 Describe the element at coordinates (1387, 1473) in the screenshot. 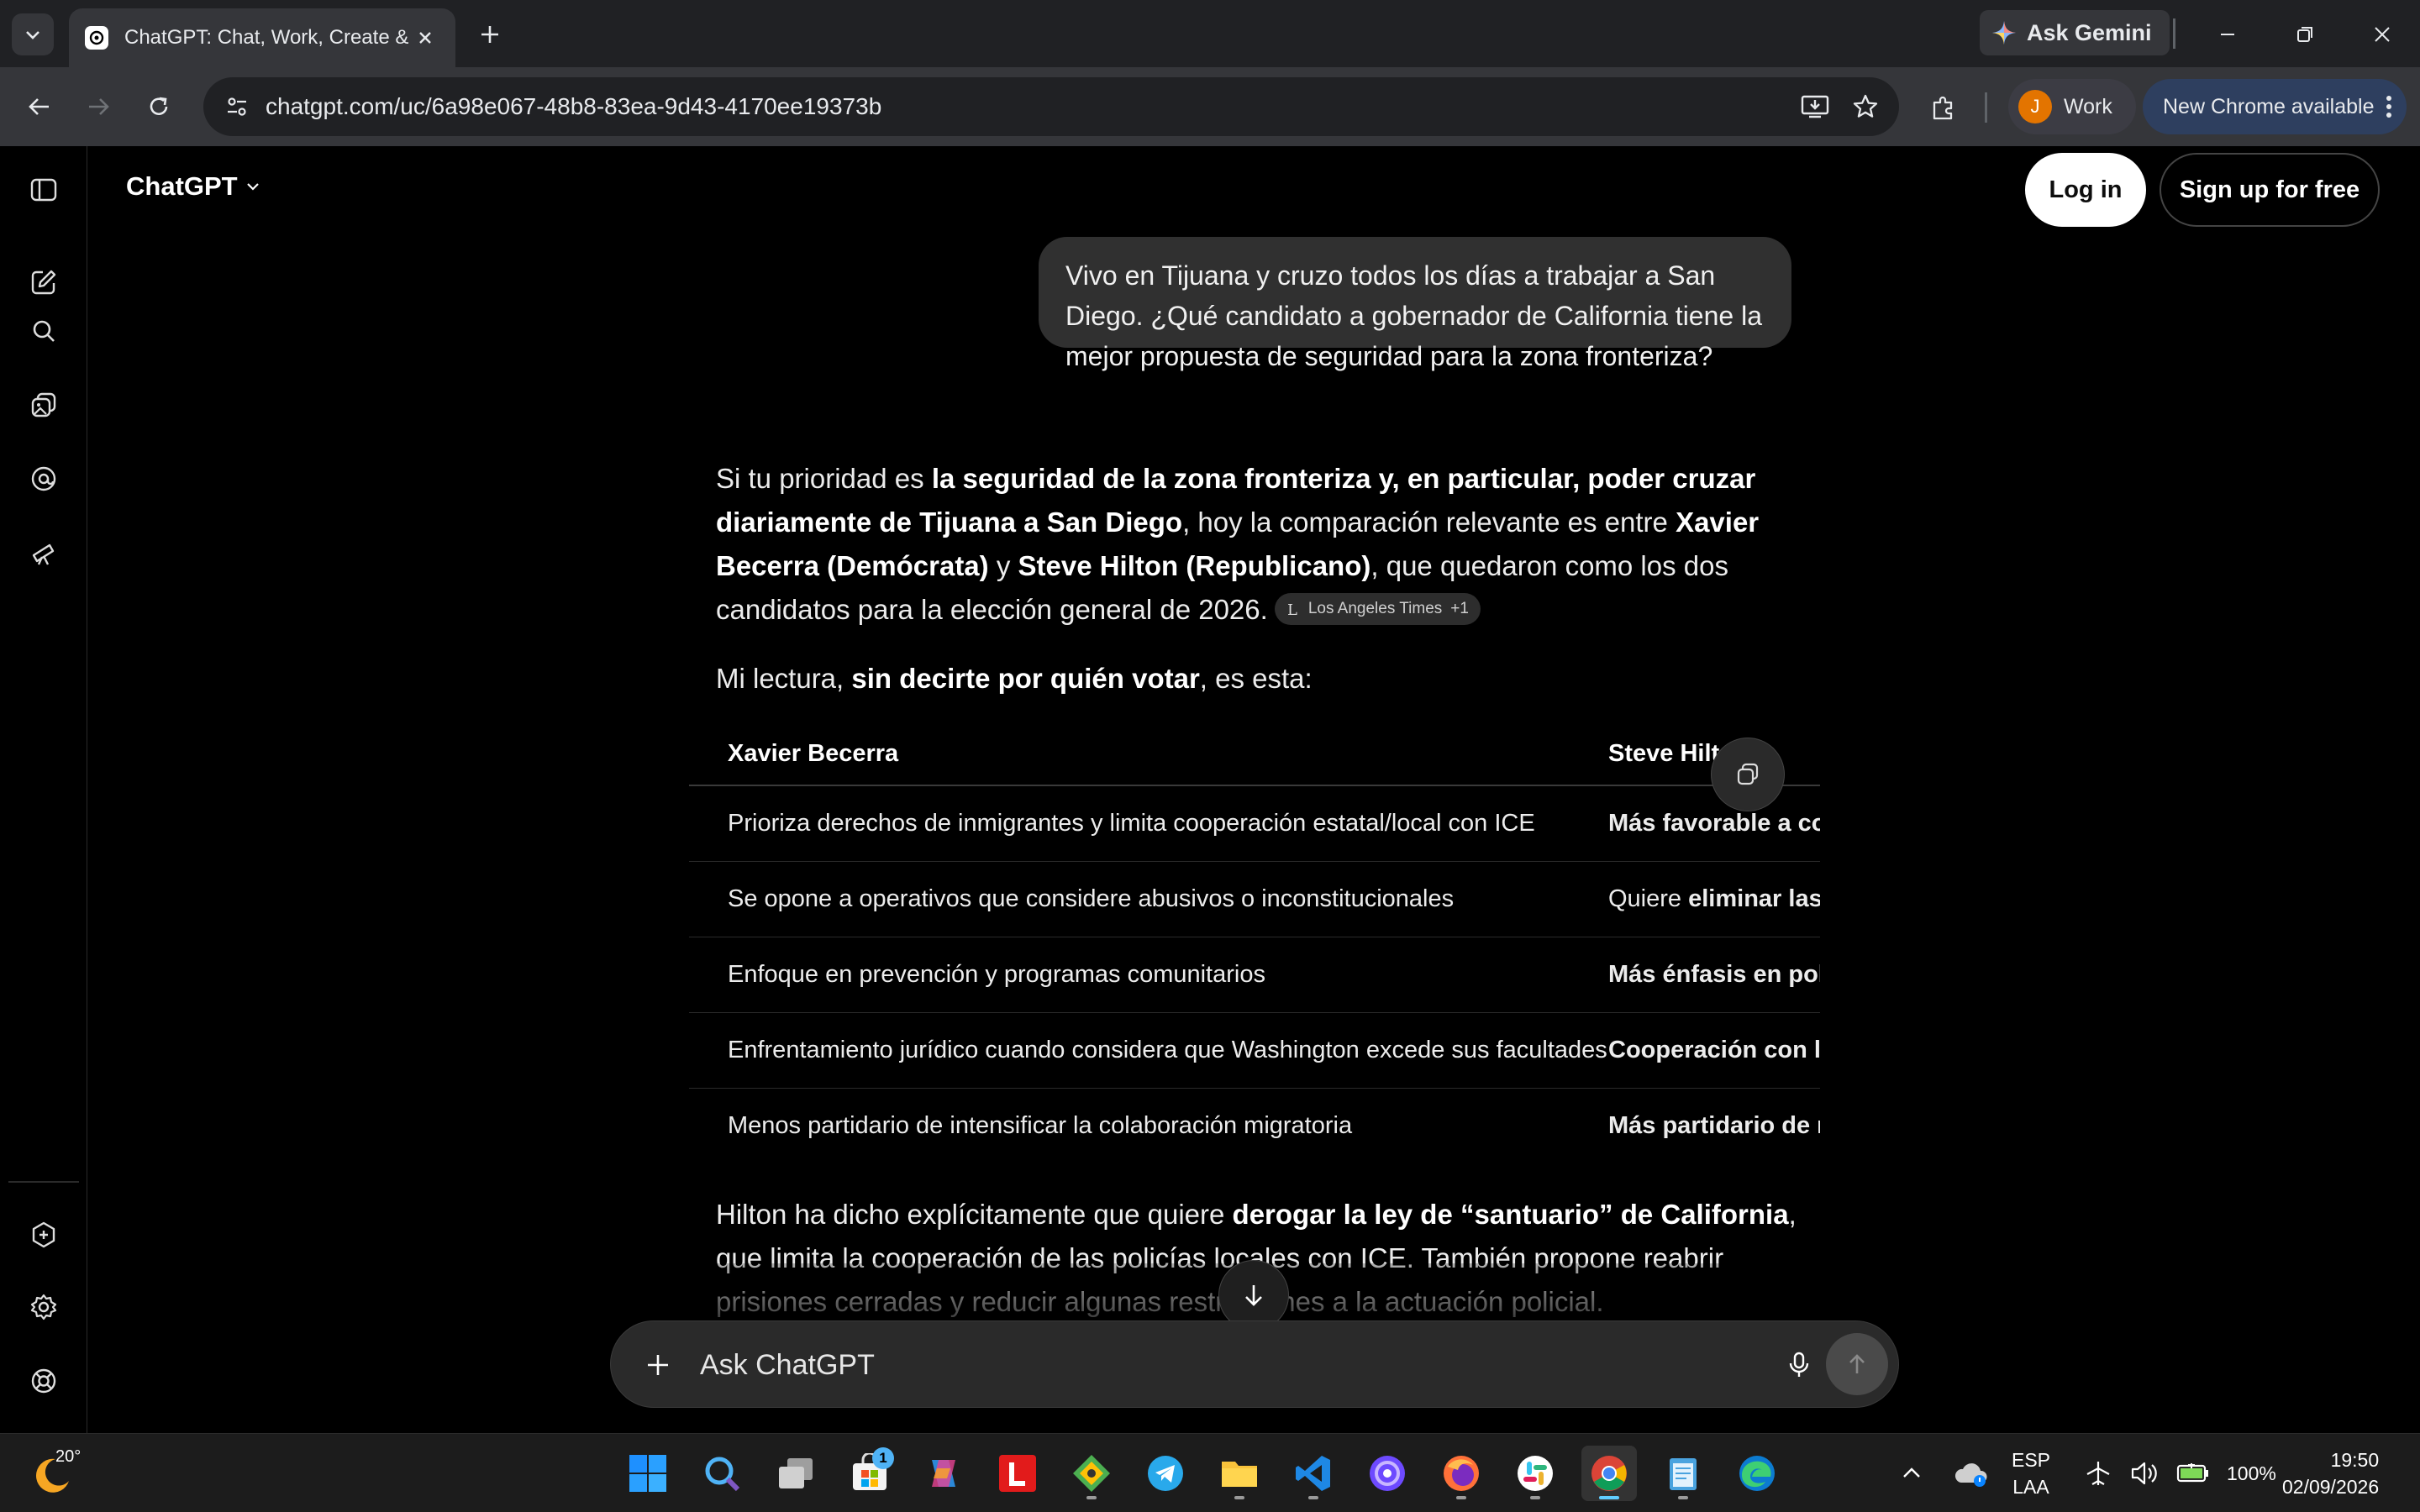

I see `proton-vpn` at that location.